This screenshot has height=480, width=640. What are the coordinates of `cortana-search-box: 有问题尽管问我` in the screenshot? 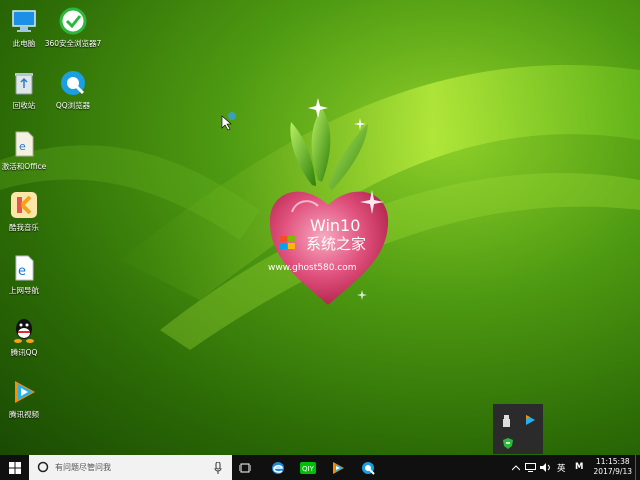 It's located at (130, 467).